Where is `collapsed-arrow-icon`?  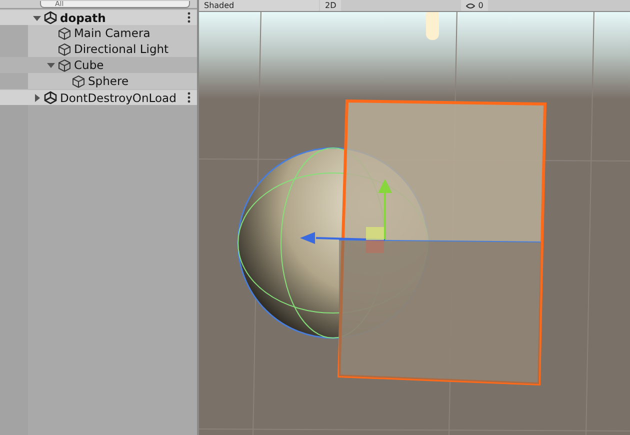
collapsed-arrow-icon is located at coordinates (37, 97).